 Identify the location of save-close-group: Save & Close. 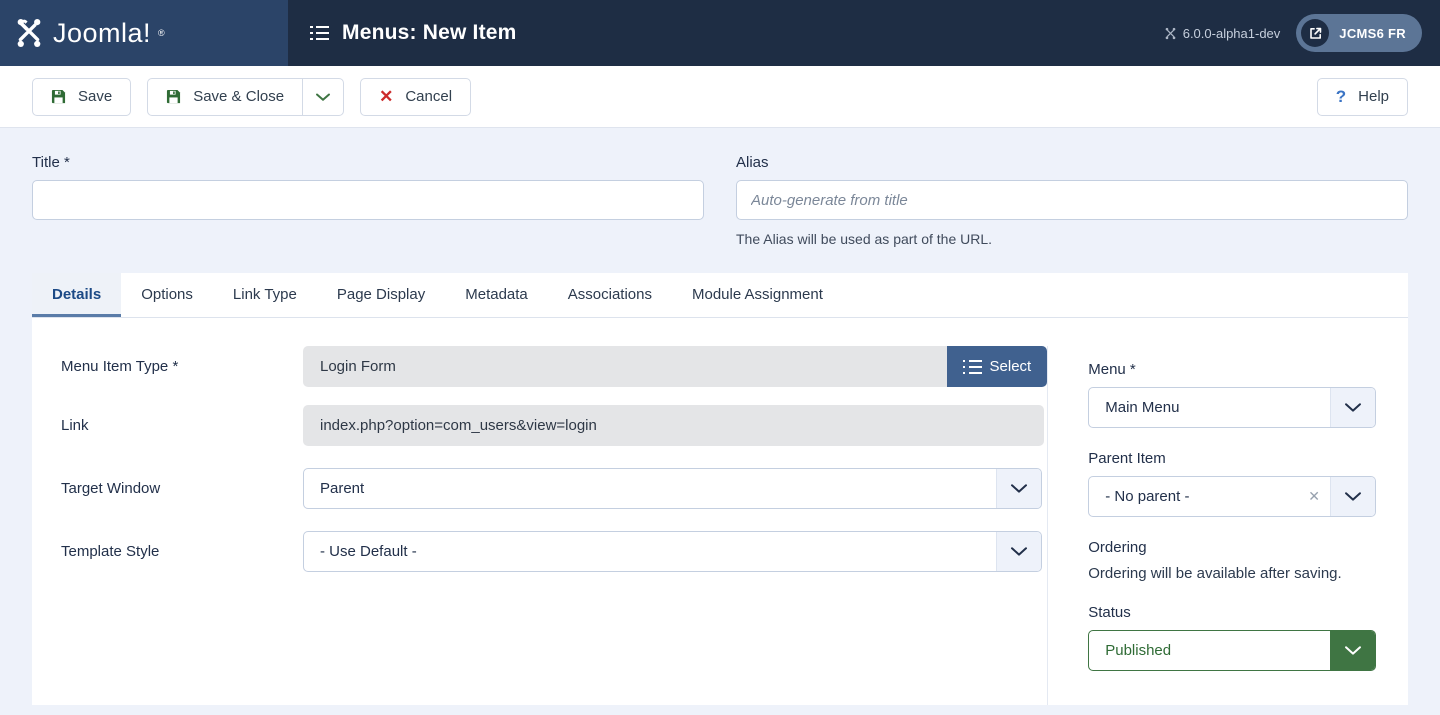
(246, 96).